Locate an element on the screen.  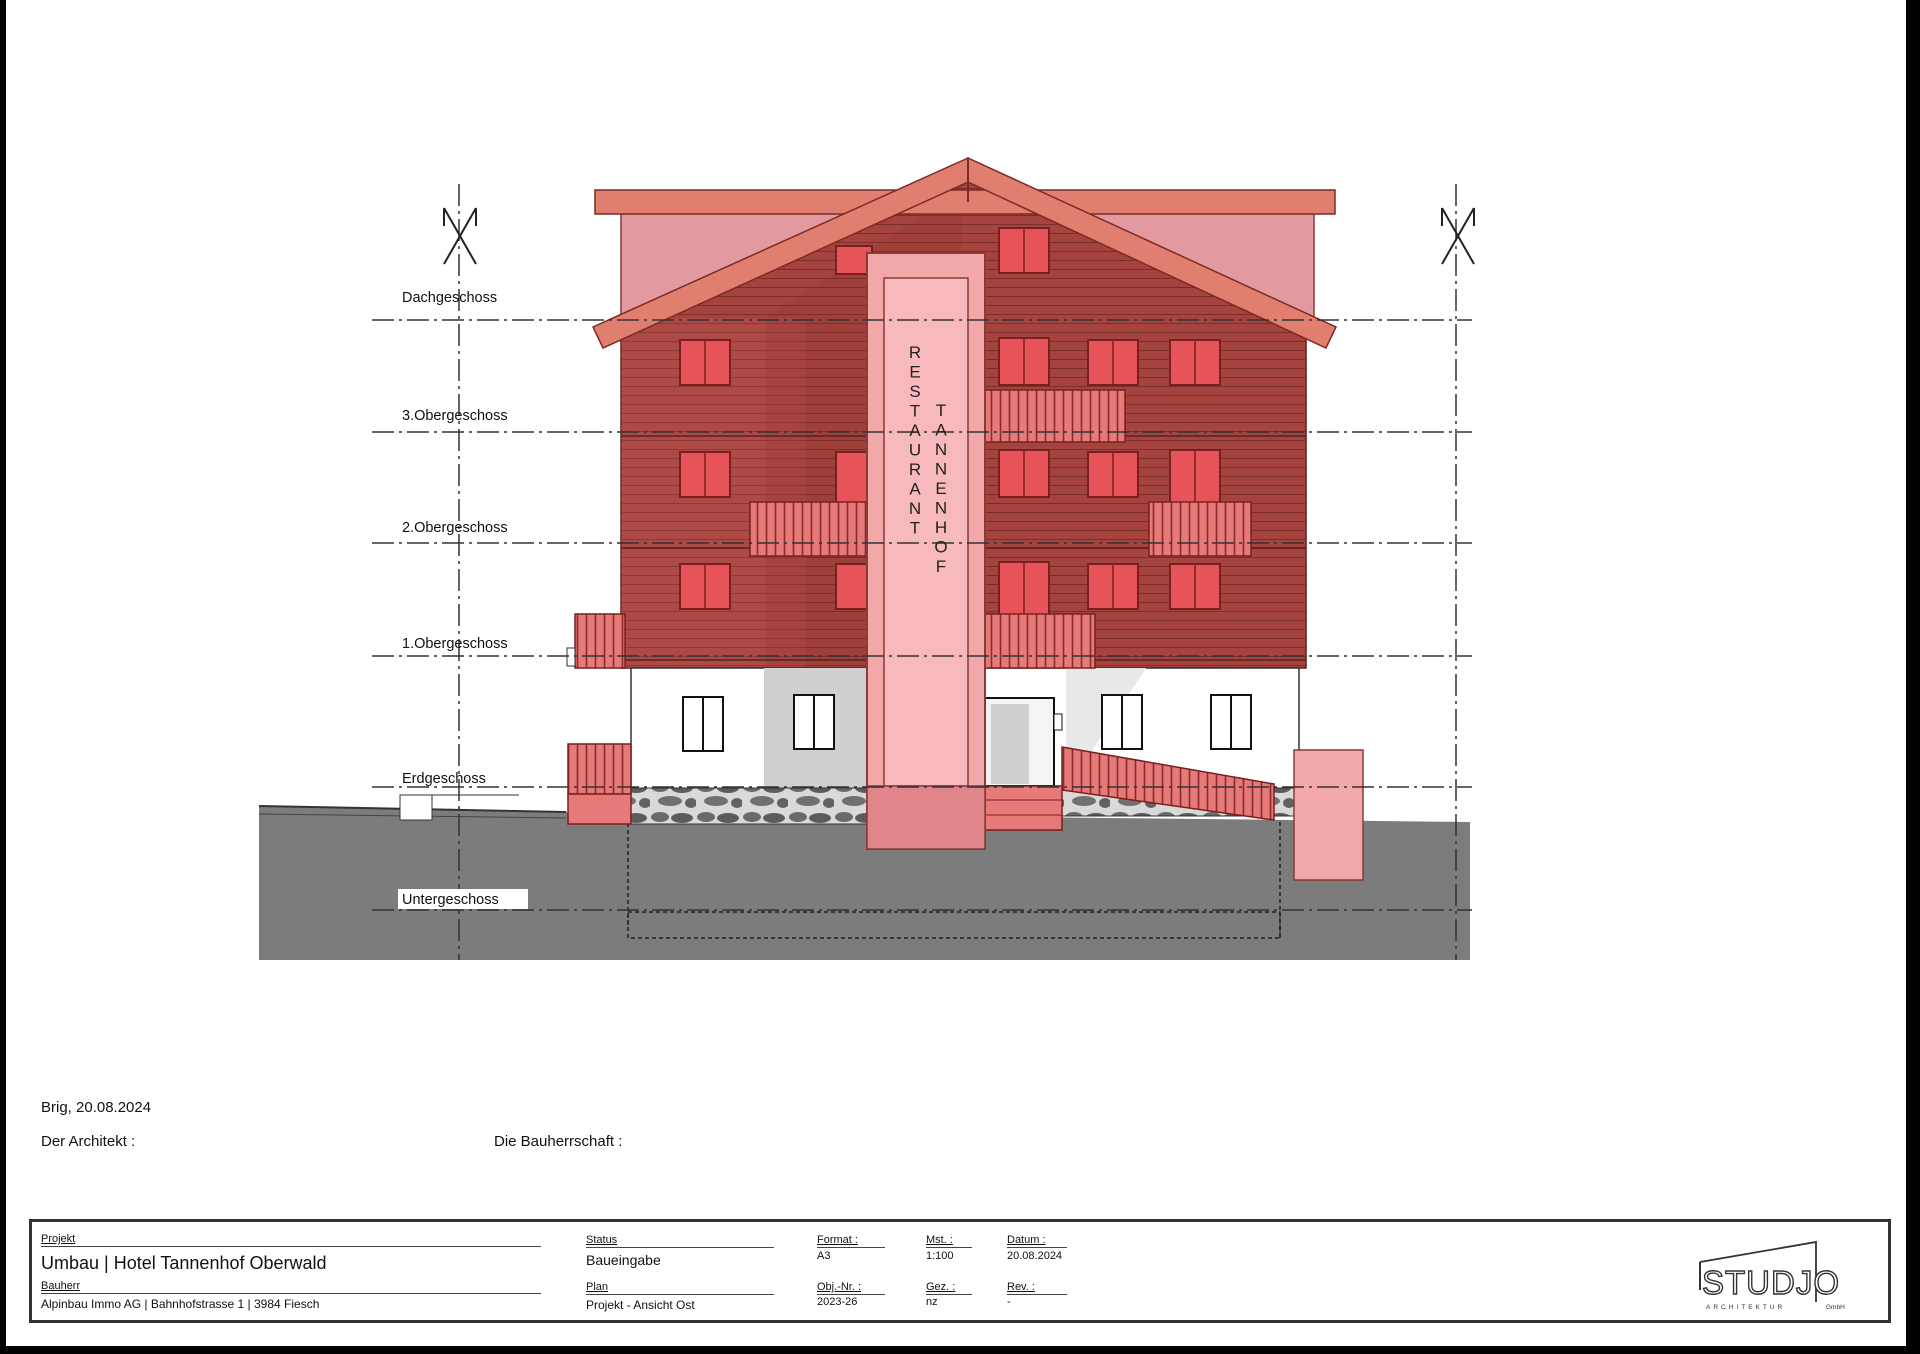
level-label: Untergeschoss is located at coordinates (450, 900).